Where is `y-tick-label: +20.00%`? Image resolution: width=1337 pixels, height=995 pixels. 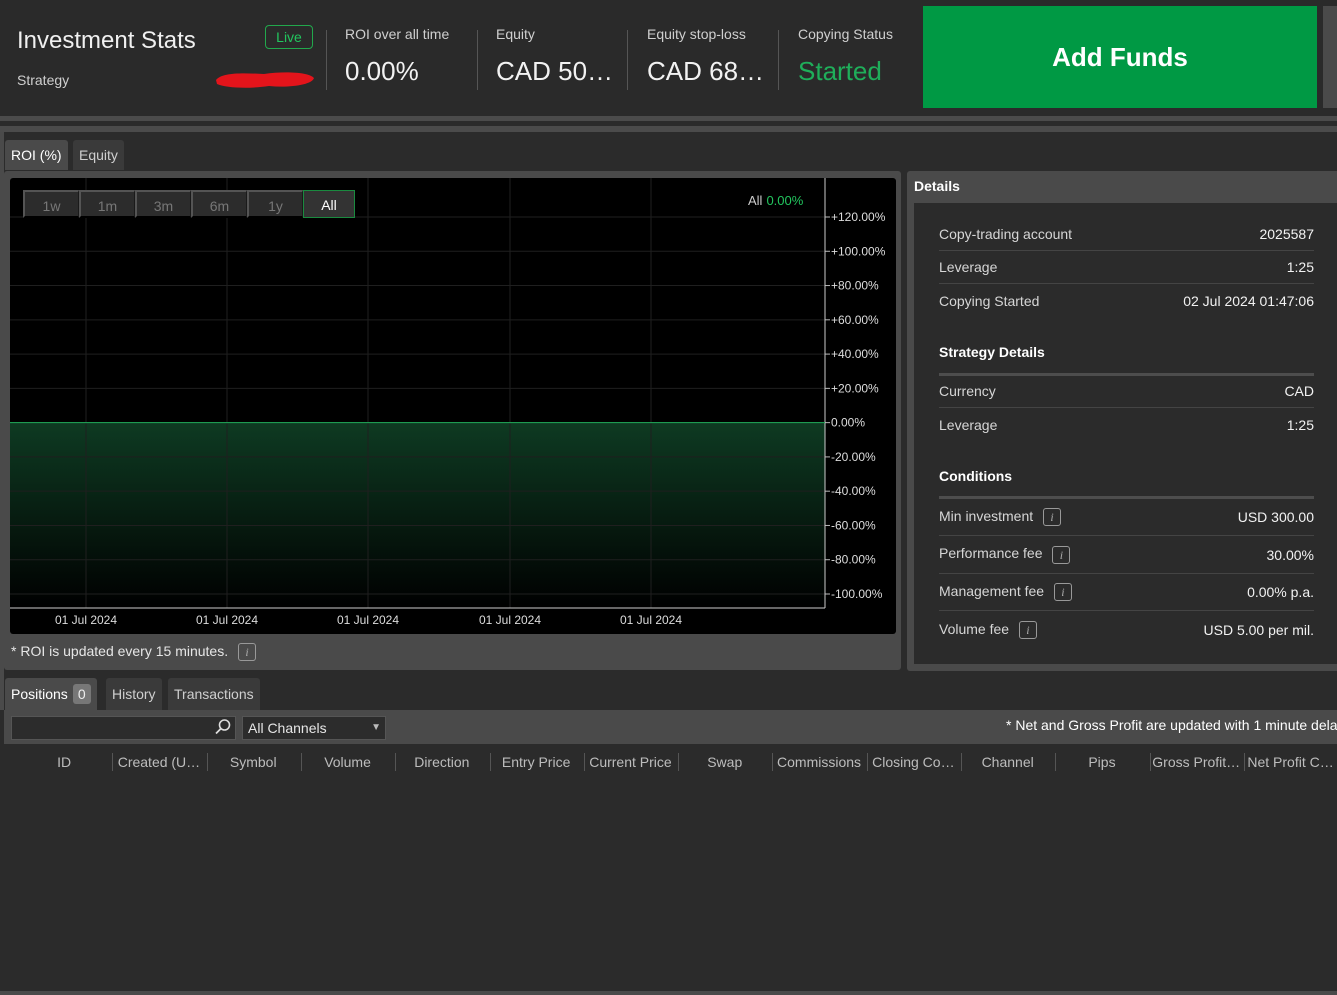 y-tick-label: +20.00% is located at coordinates (855, 388).